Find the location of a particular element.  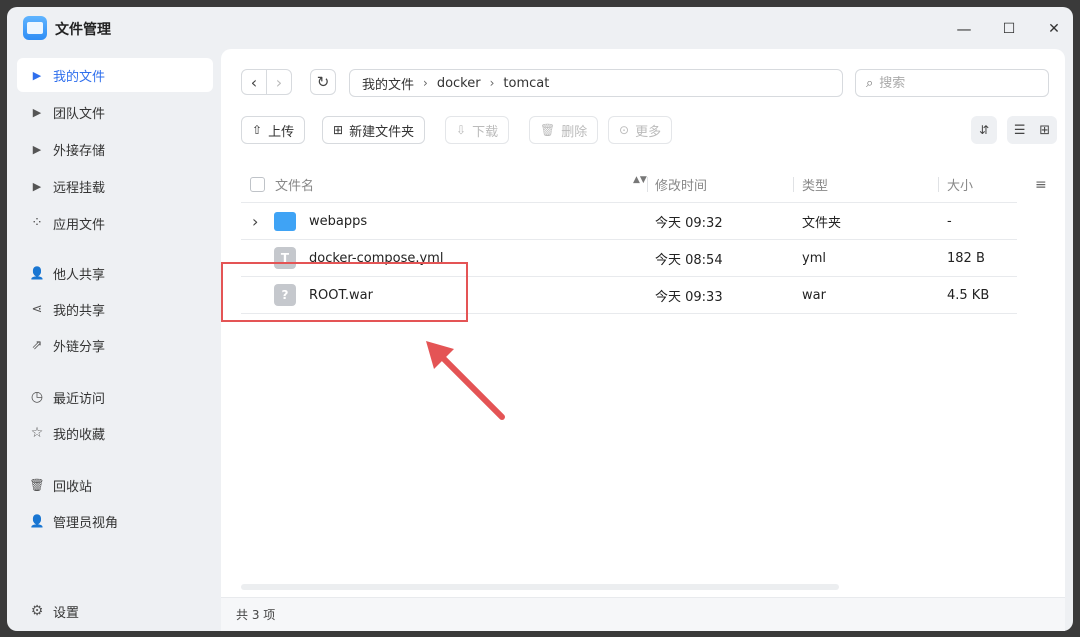

search-box: ⌕ is located at coordinates (952, 83).